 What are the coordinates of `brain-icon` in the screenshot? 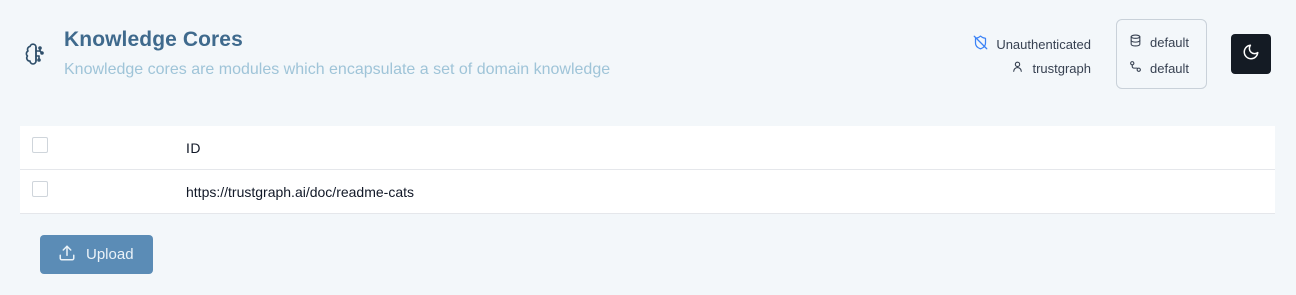 It's located at (36, 54).